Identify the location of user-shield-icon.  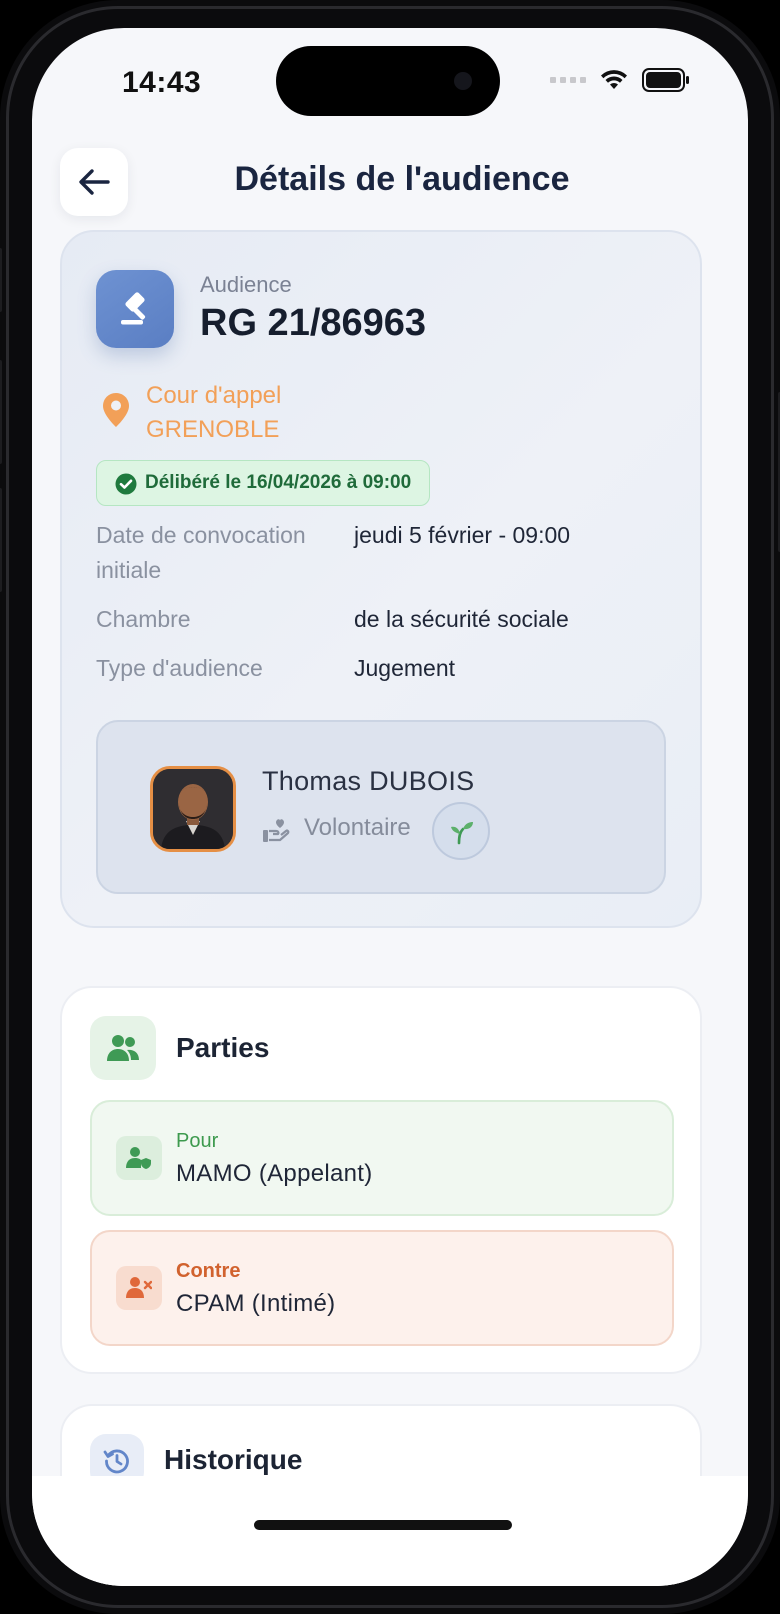
(138, 1158).